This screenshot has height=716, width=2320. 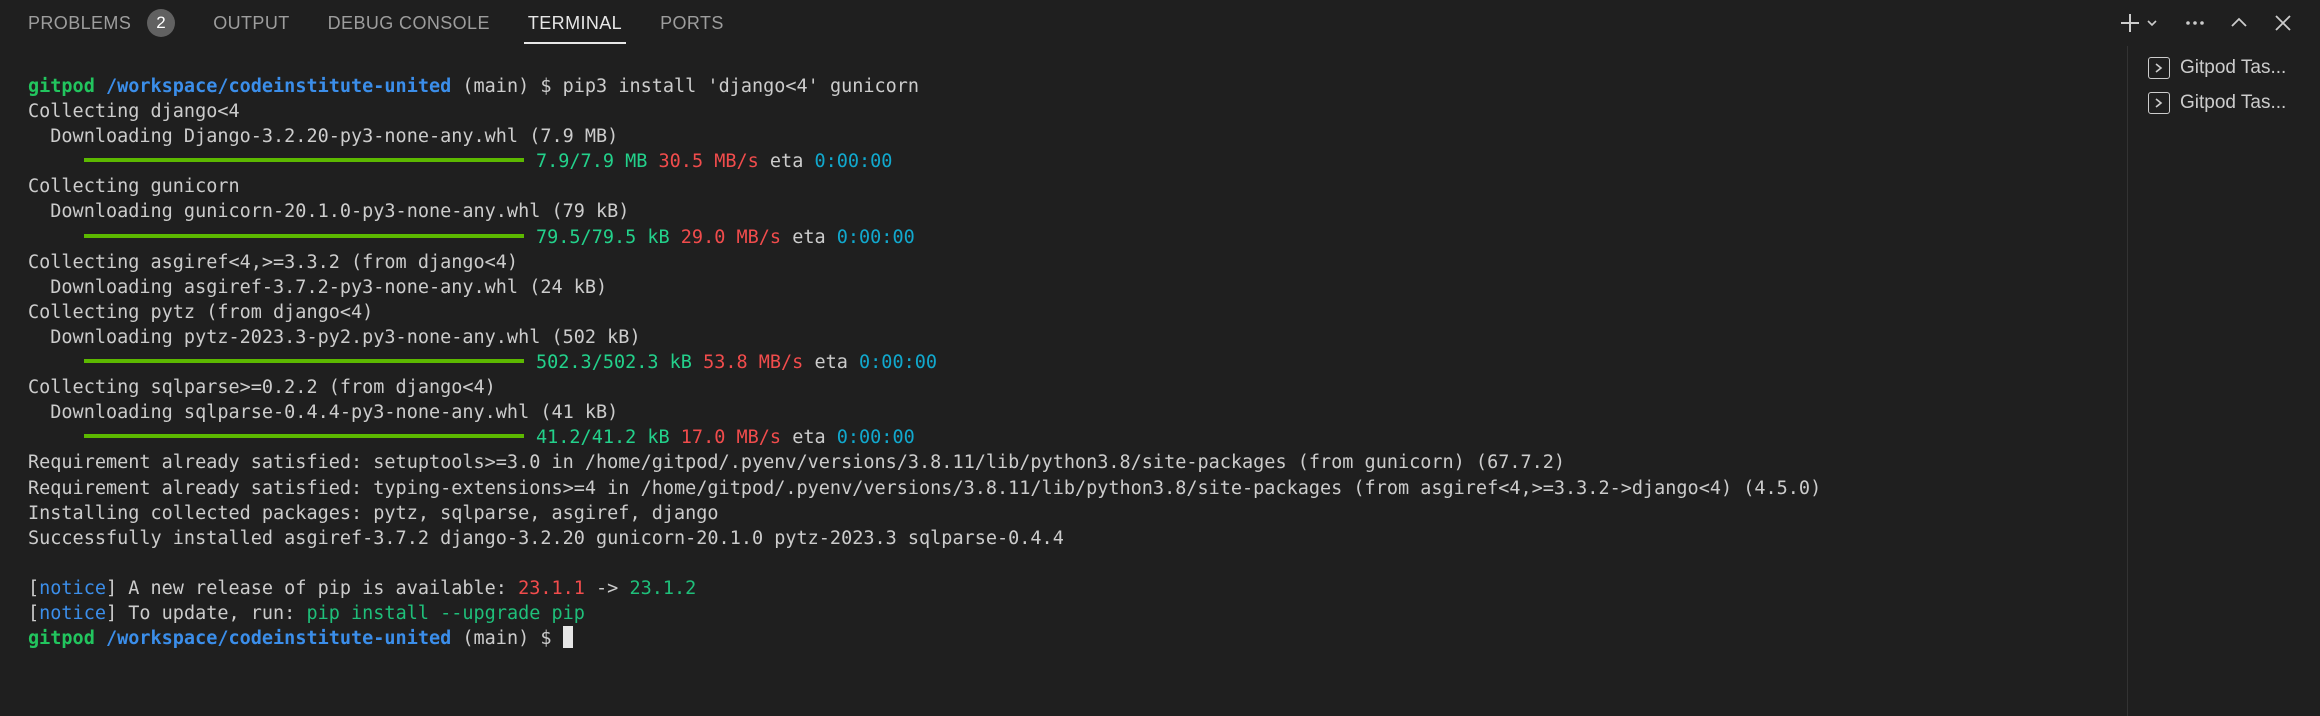 What do you see at coordinates (161, 23) in the screenshot?
I see `problems-count-badge: 2` at bounding box center [161, 23].